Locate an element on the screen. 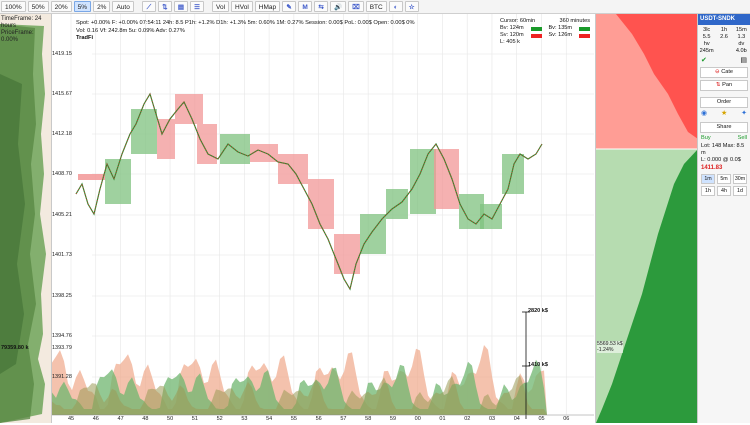 The image size is (750, 425). twitter-icon: ✦ is located at coordinates (744, 113).